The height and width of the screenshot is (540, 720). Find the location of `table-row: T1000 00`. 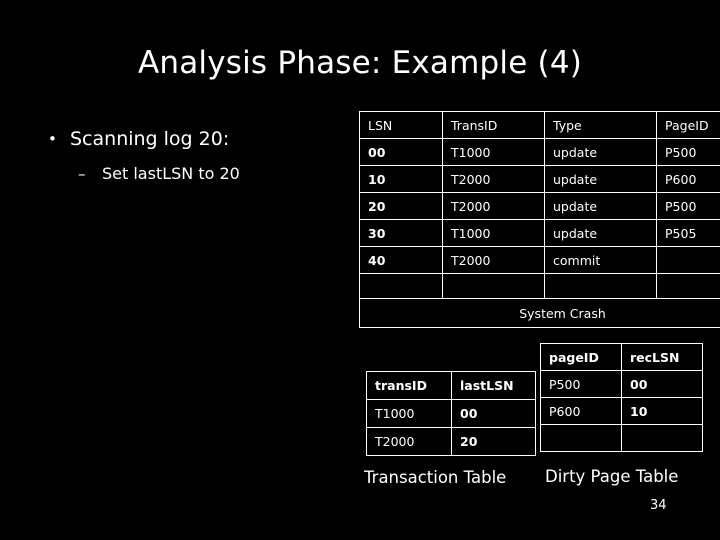

table-row: T1000 00 is located at coordinates (451, 413).